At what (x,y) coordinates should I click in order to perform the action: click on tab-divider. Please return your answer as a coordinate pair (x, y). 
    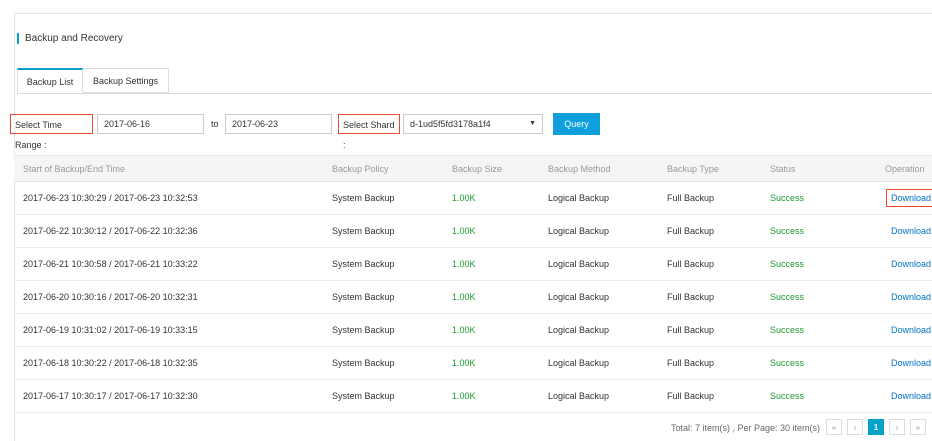
    Looking at the image, I should click on (474, 93).